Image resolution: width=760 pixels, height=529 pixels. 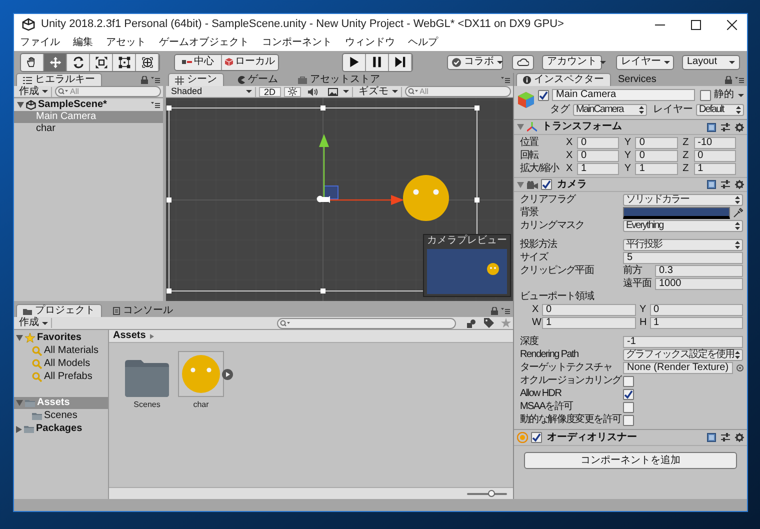 I want to click on color-field, so click(x=676, y=213).